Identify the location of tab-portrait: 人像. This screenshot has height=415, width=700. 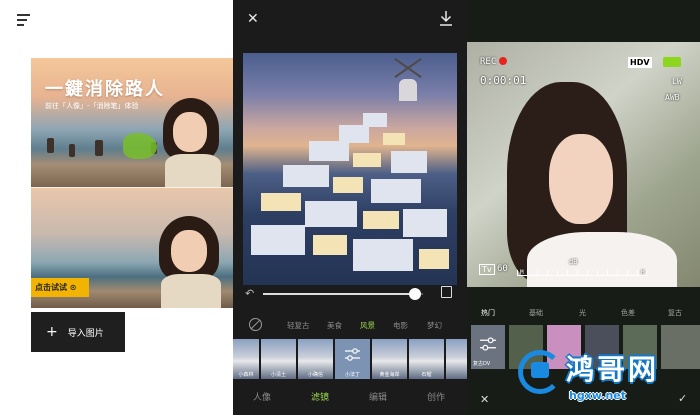
(262, 396).